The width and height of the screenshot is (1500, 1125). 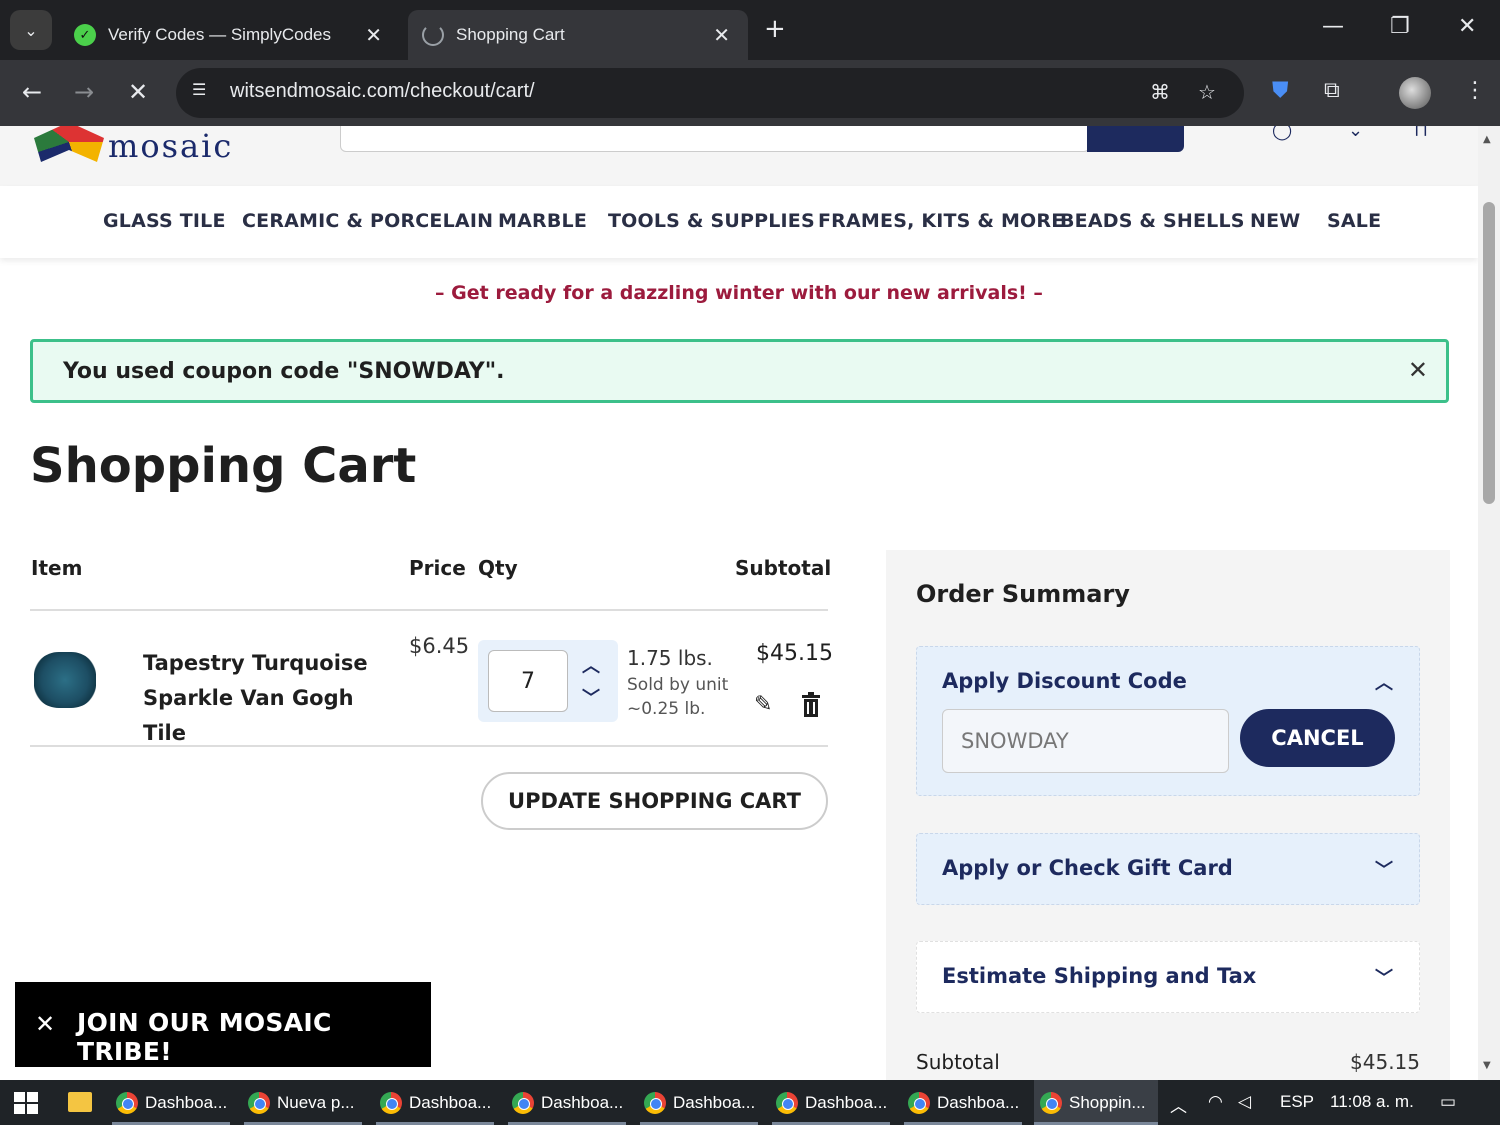 I want to click on stop-loading-icon: ✕, so click(x=138, y=92).